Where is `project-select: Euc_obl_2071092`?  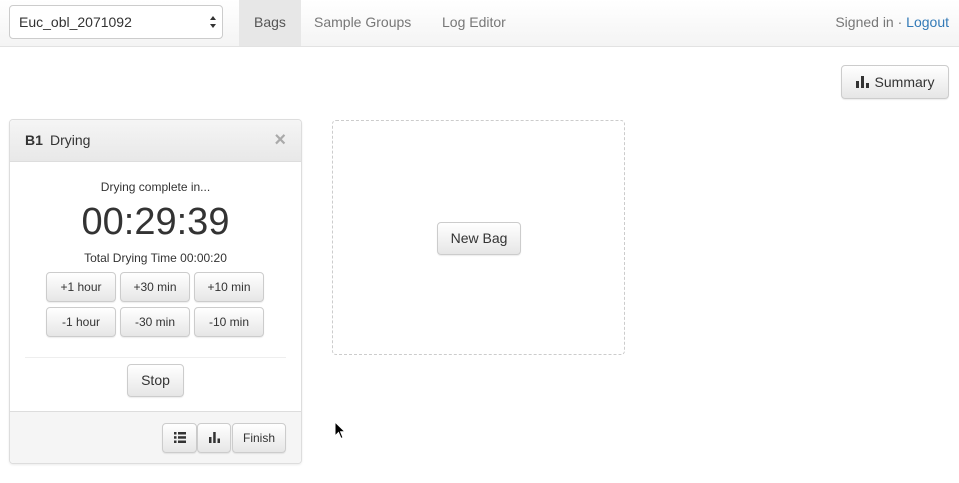 project-select: Euc_obl_2071092 is located at coordinates (116, 22).